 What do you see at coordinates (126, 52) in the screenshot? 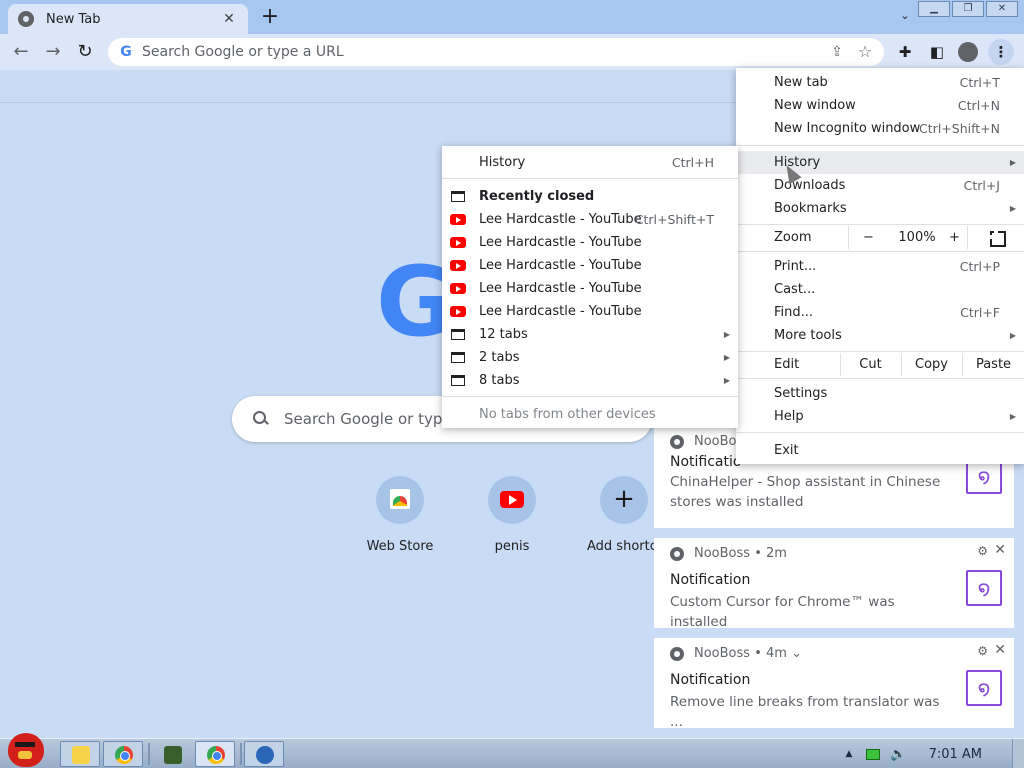
I see `google-icon: G` at bounding box center [126, 52].